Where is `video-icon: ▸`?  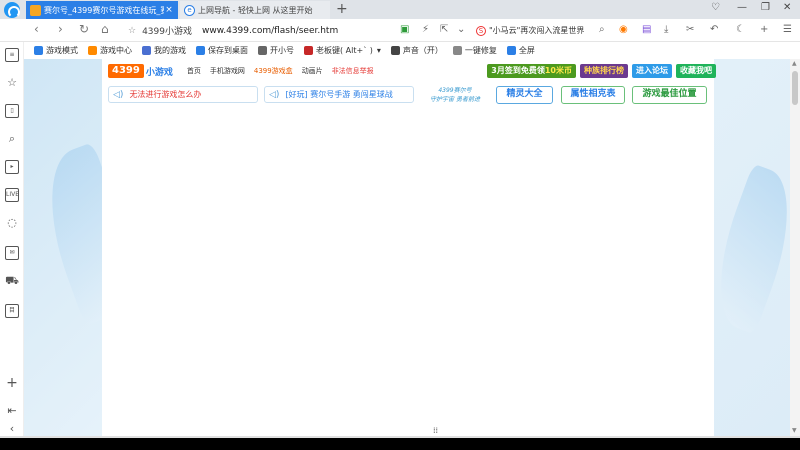
video-icon: ▸ is located at coordinates (12, 167).